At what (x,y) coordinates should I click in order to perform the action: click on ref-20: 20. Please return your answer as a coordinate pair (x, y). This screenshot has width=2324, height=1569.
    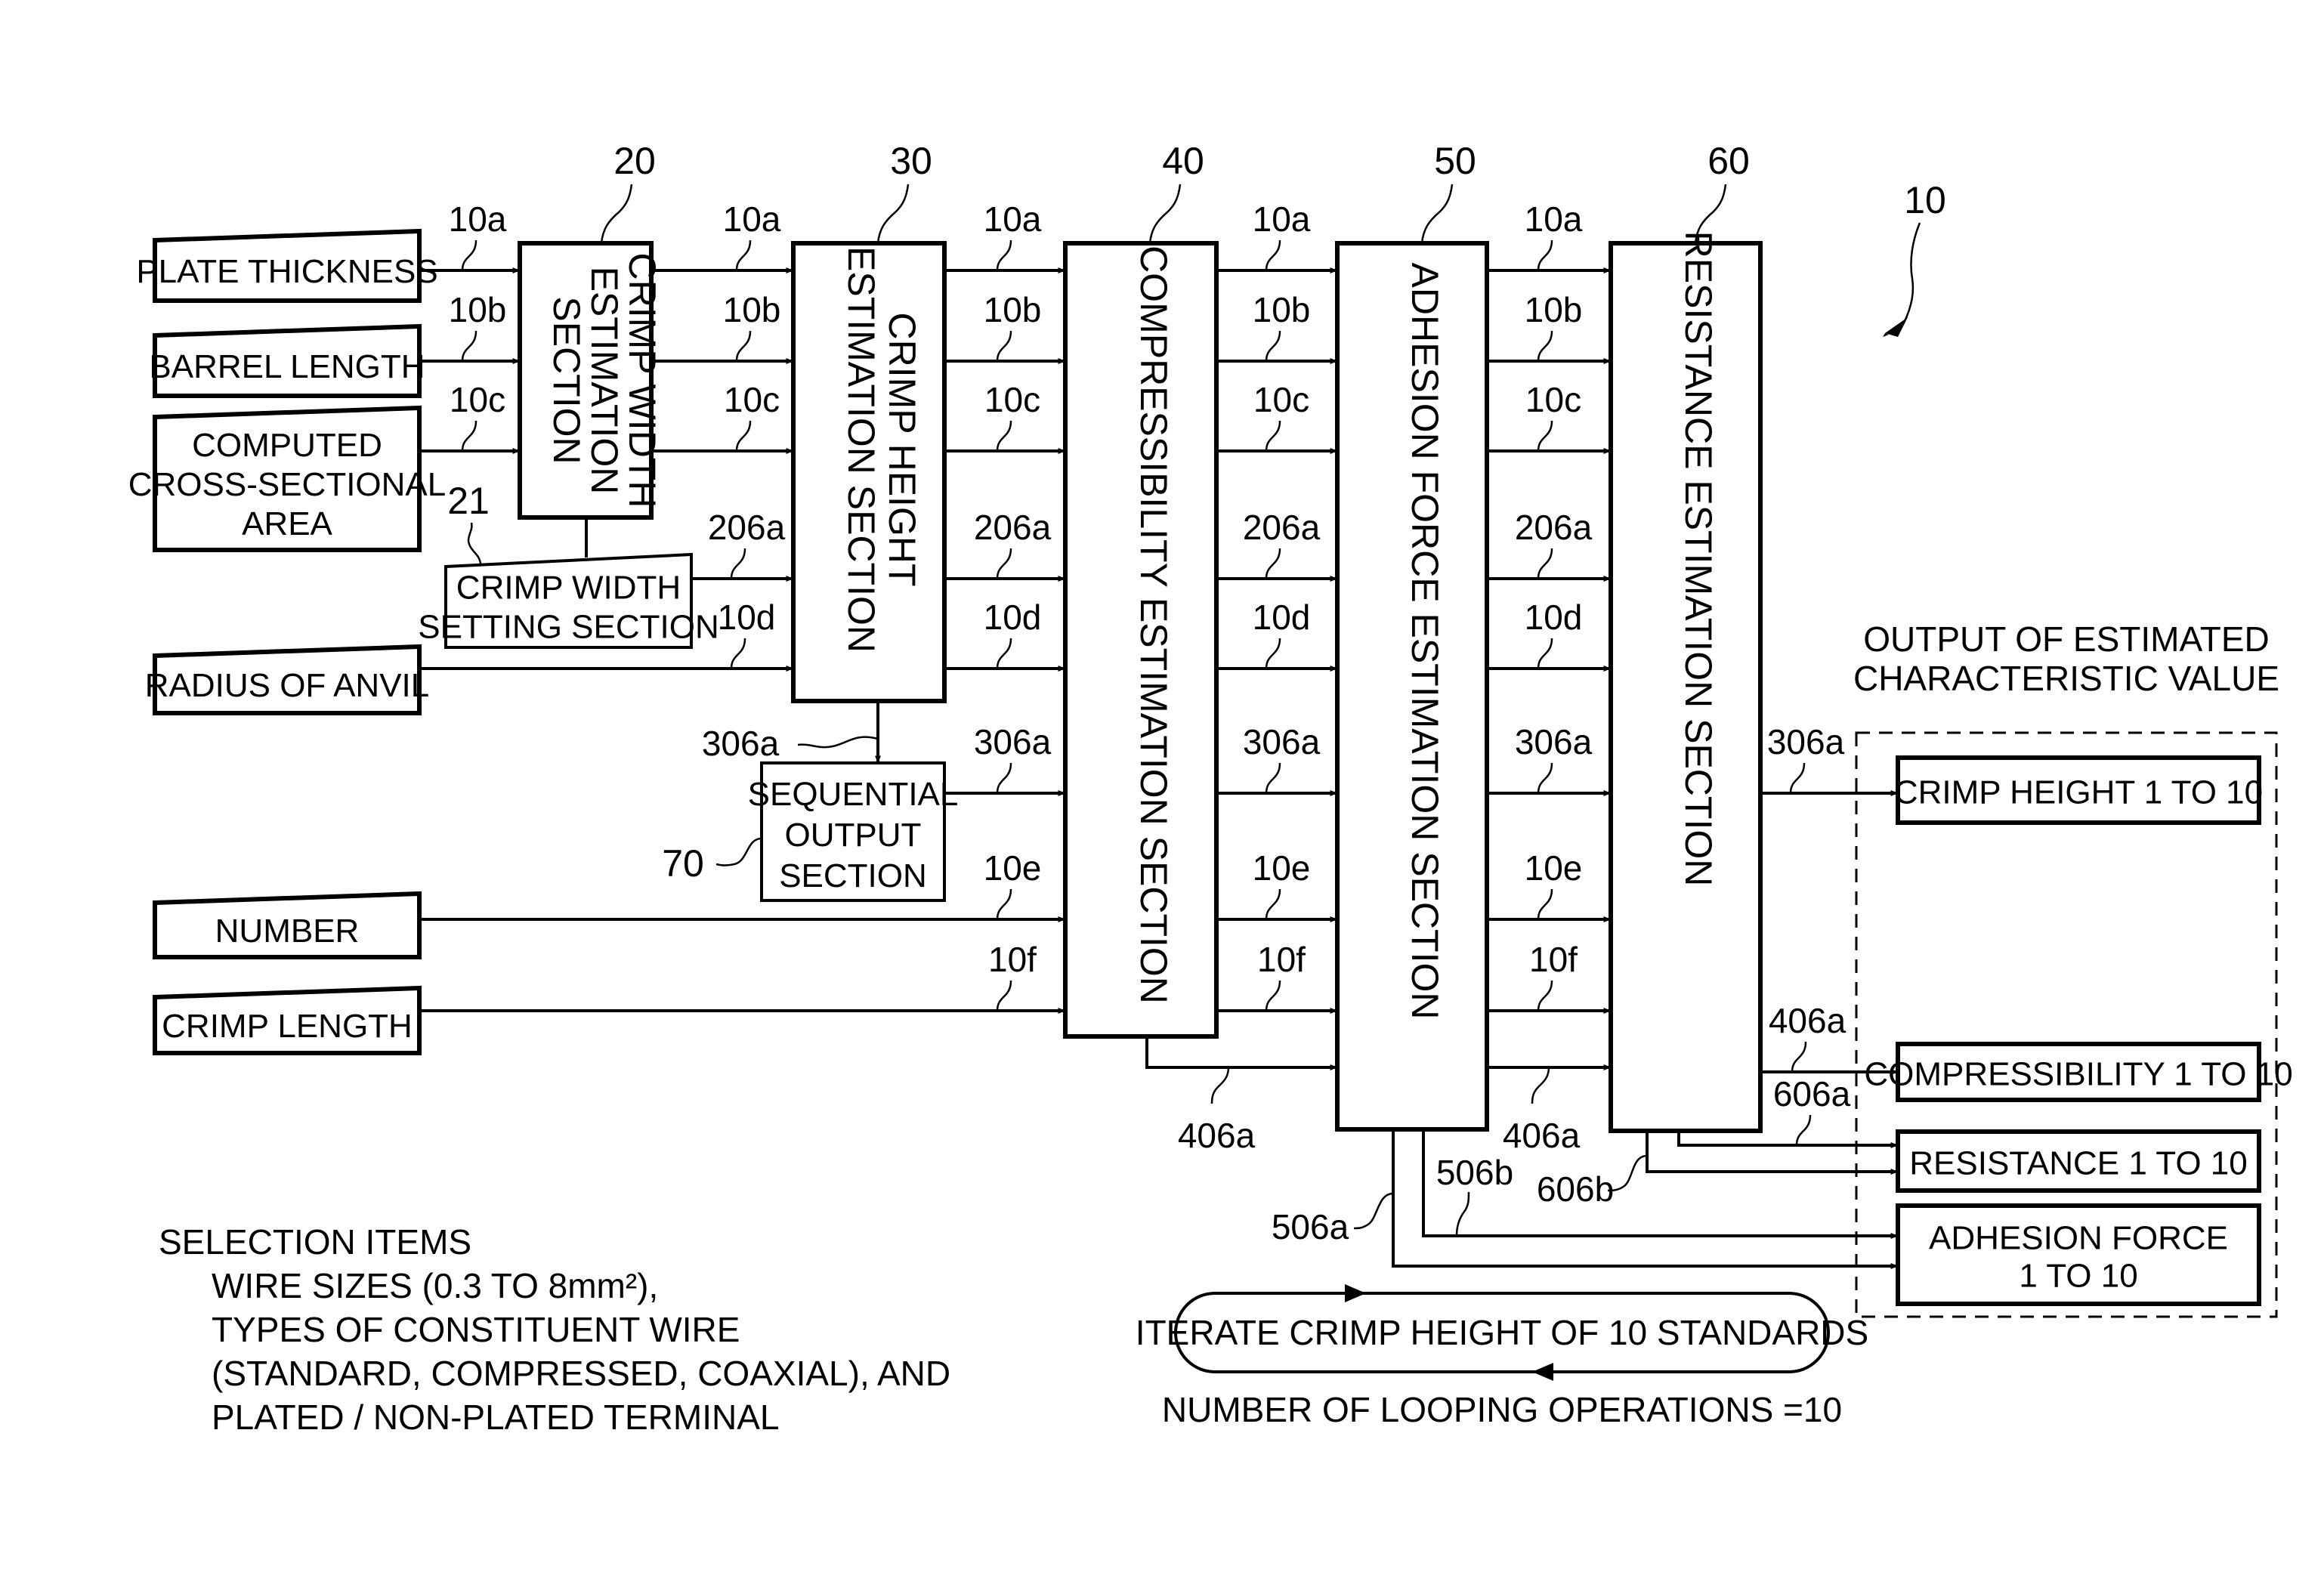
    Looking at the image, I should click on (634, 161).